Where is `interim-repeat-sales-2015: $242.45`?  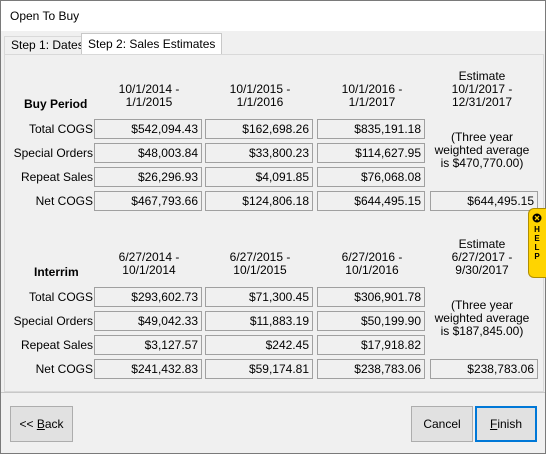 interim-repeat-sales-2015: $242.45 is located at coordinates (259, 345).